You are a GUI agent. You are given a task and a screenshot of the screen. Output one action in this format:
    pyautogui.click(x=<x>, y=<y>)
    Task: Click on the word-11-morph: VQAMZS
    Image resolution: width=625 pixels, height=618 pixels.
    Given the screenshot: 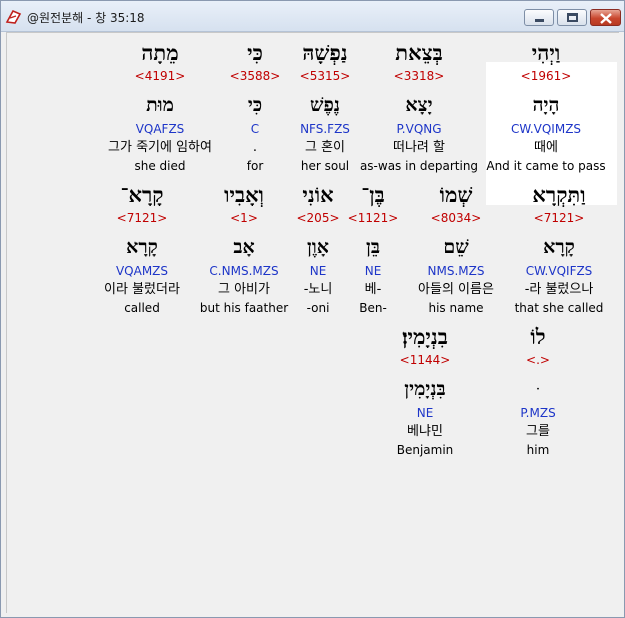 What is the action you would take?
    pyautogui.click(x=142, y=271)
    